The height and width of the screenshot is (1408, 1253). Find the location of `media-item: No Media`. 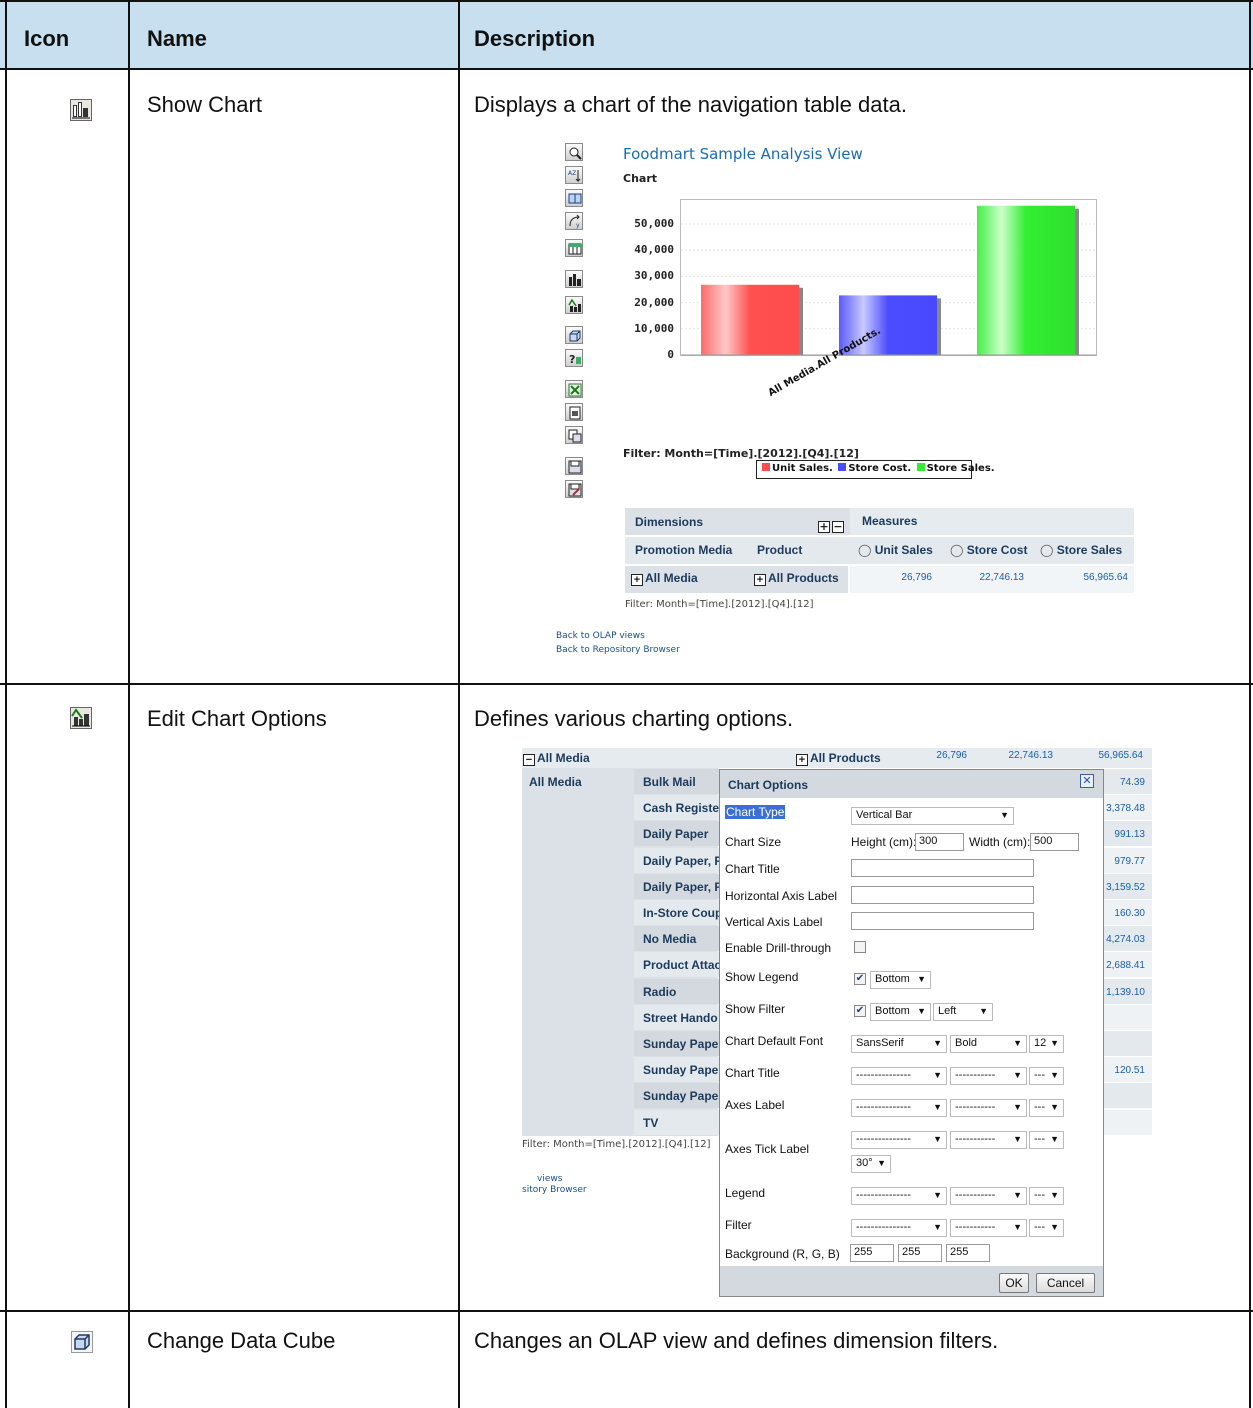

media-item: No Media is located at coordinates (681, 939).